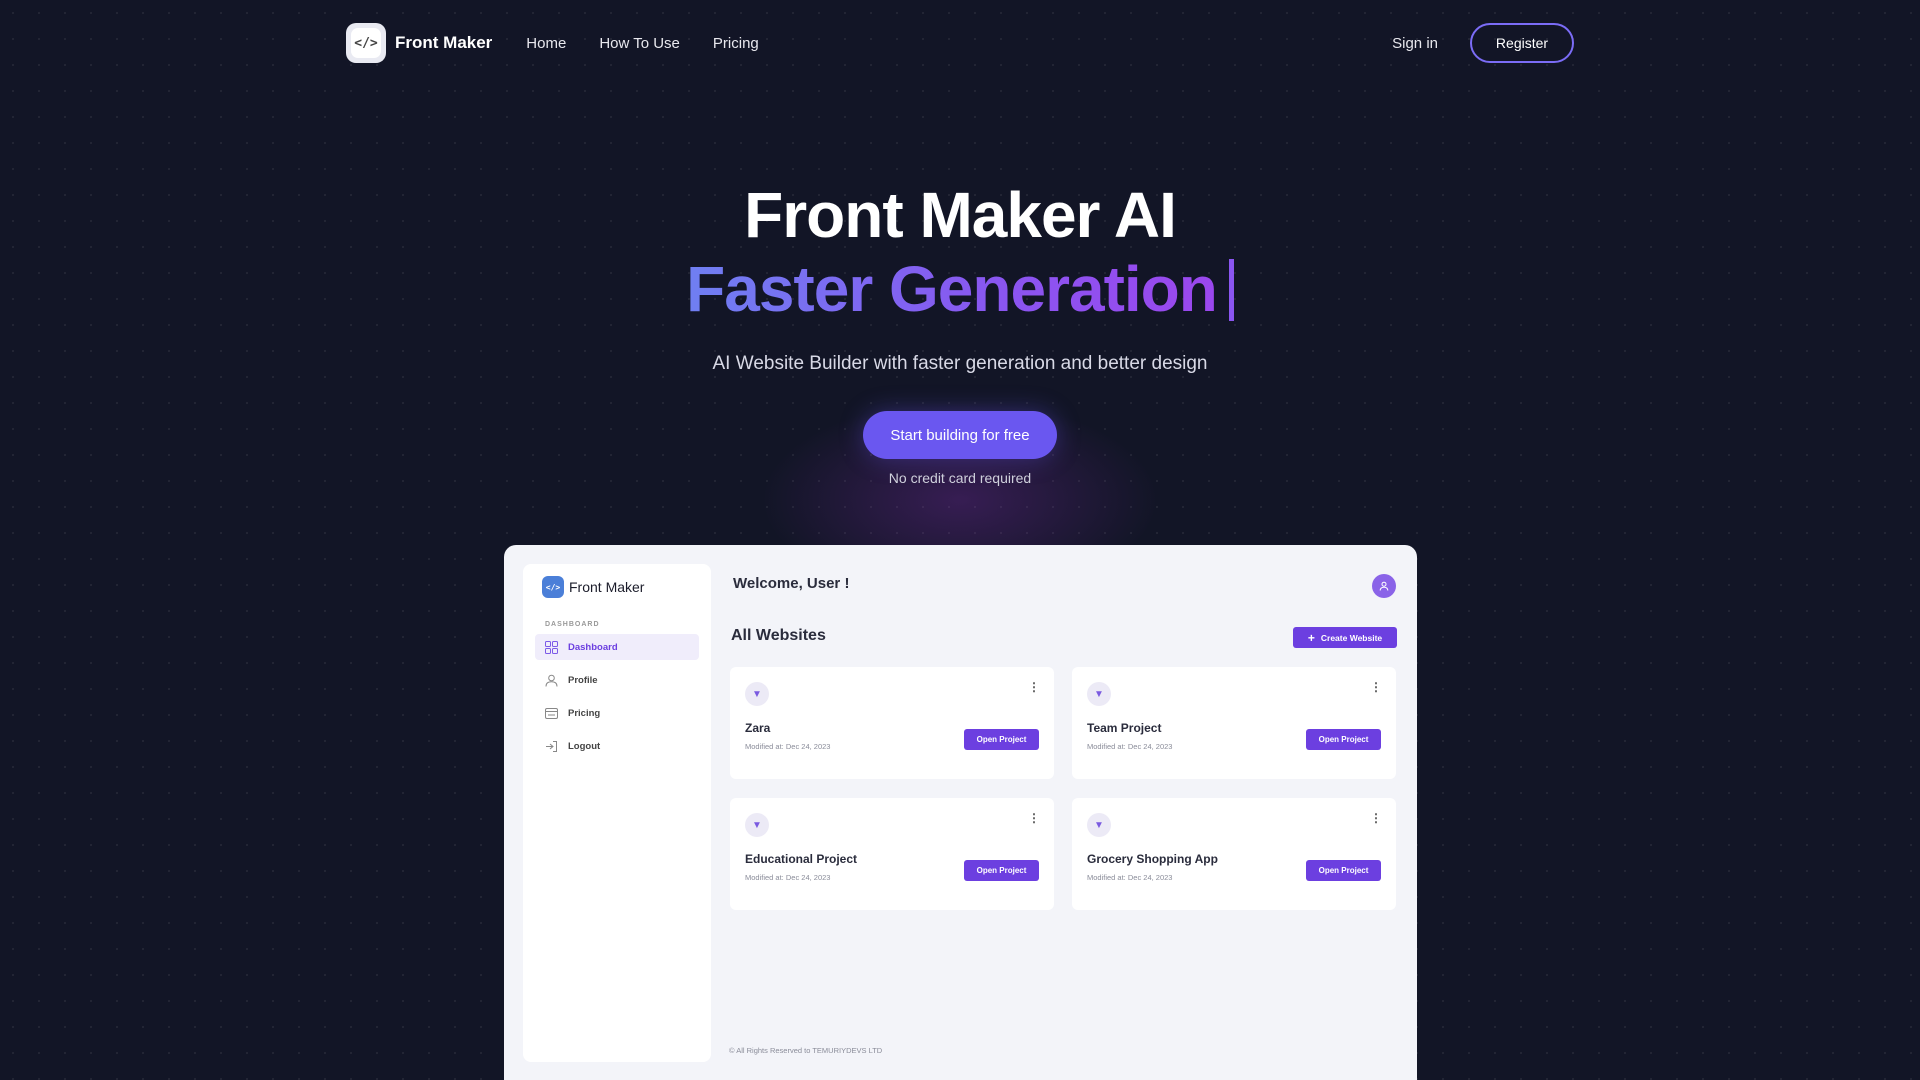  What do you see at coordinates (960, 478) in the screenshot?
I see `no-credit-card-note: No credit card required` at bounding box center [960, 478].